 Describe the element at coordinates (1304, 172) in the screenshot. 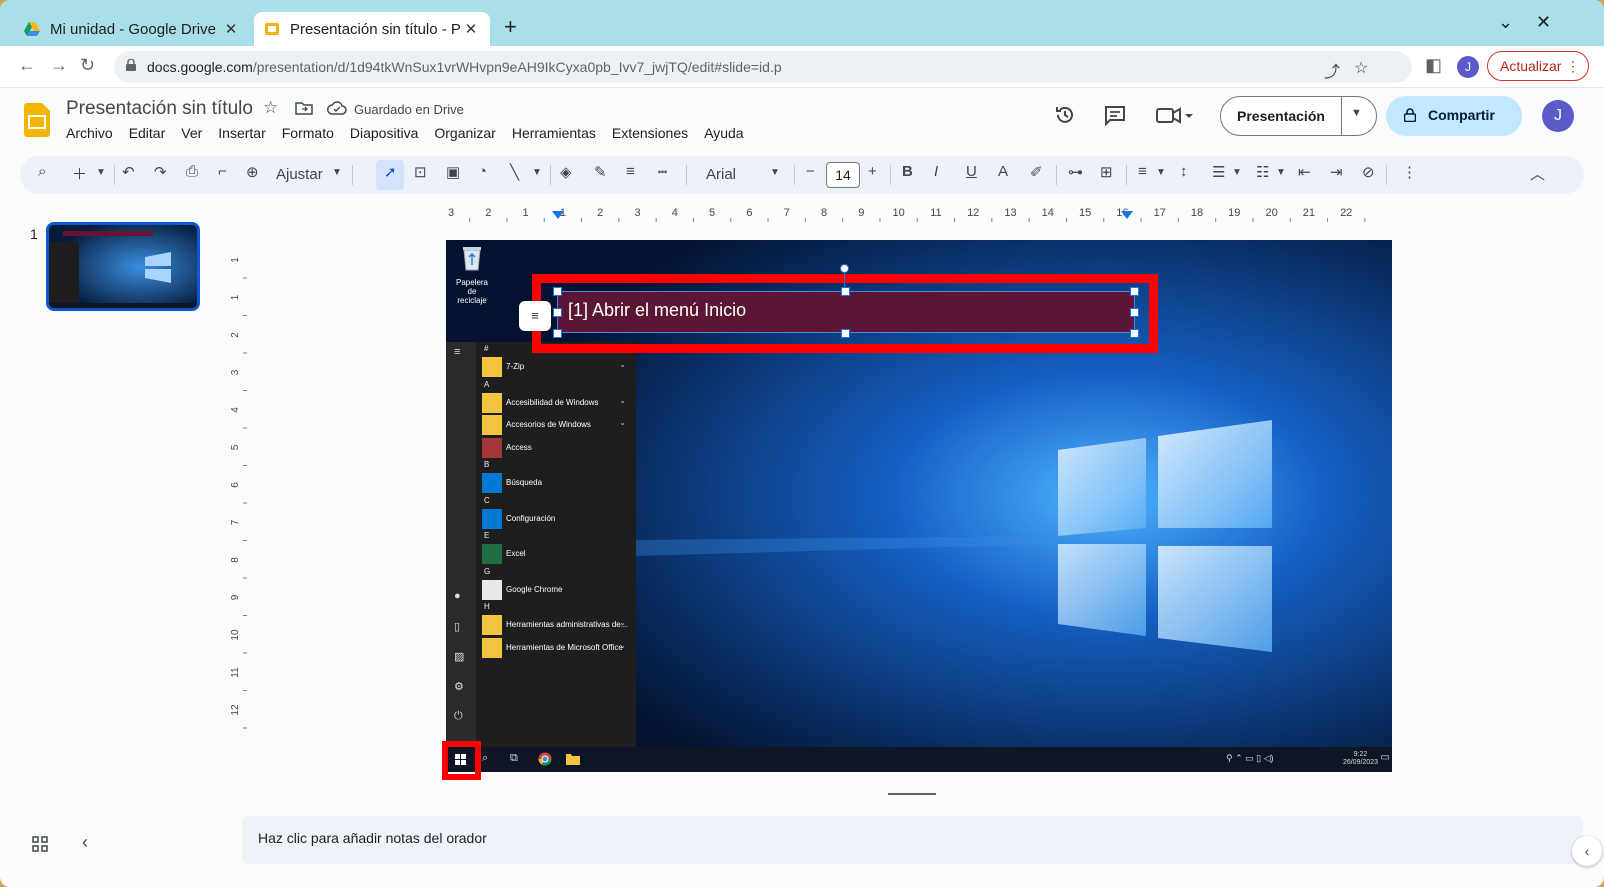

I see `decrease-indent-icon: ⇤` at that location.